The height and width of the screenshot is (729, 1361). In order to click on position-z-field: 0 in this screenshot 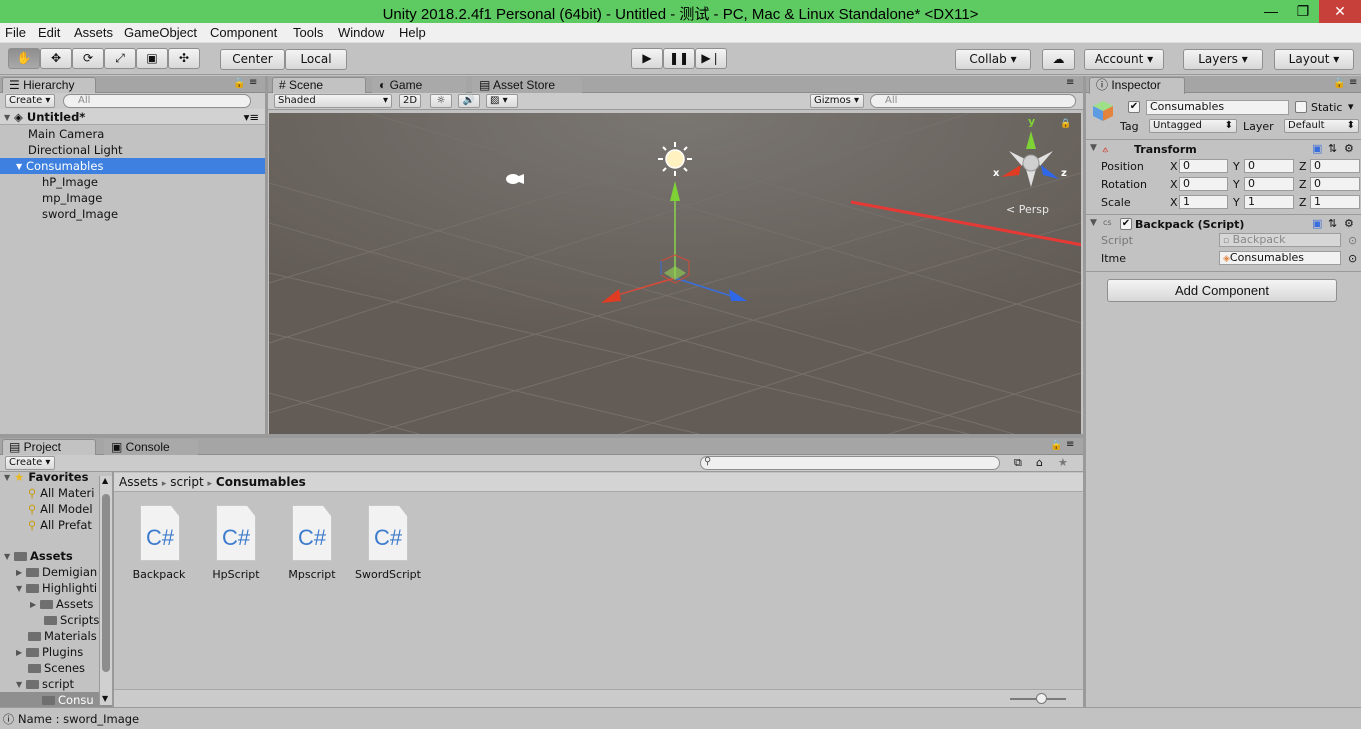, I will do `click(1335, 166)`.